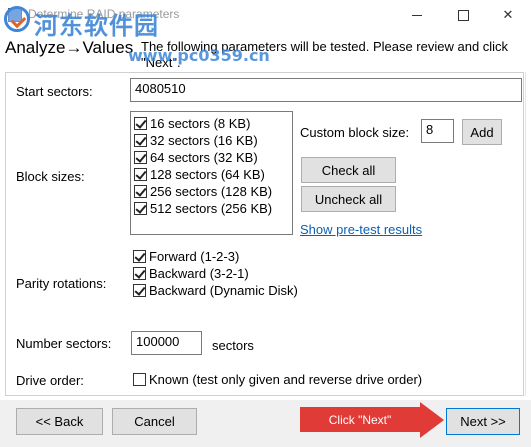 The image size is (531, 447). Describe the element at coordinates (437, 131) in the screenshot. I see `custom-block-size-input: 8` at that location.